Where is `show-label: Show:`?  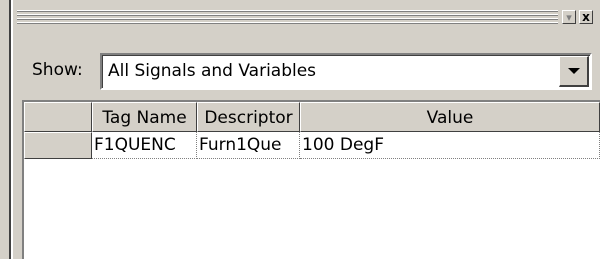 show-label: Show: is located at coordinates (57, 70).